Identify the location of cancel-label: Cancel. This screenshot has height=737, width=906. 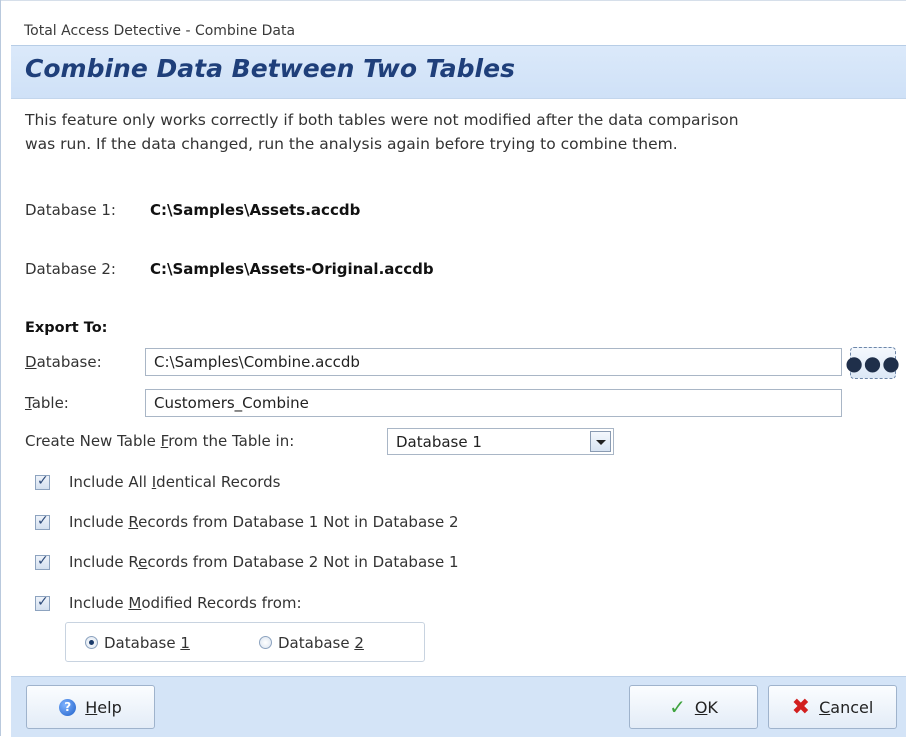
(846, 707).